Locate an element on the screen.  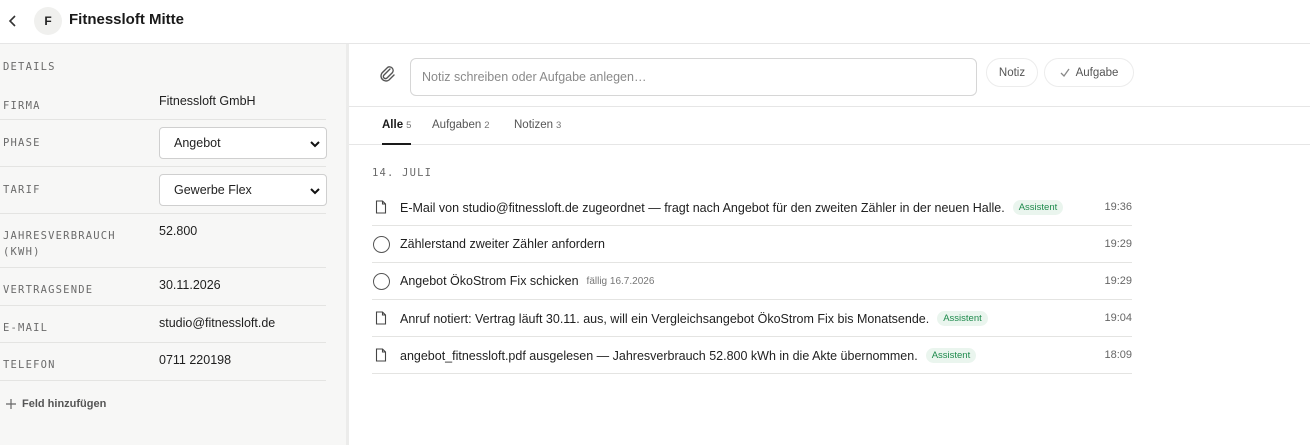
details-heading: DETAILS is located at coordinates (29, 67).